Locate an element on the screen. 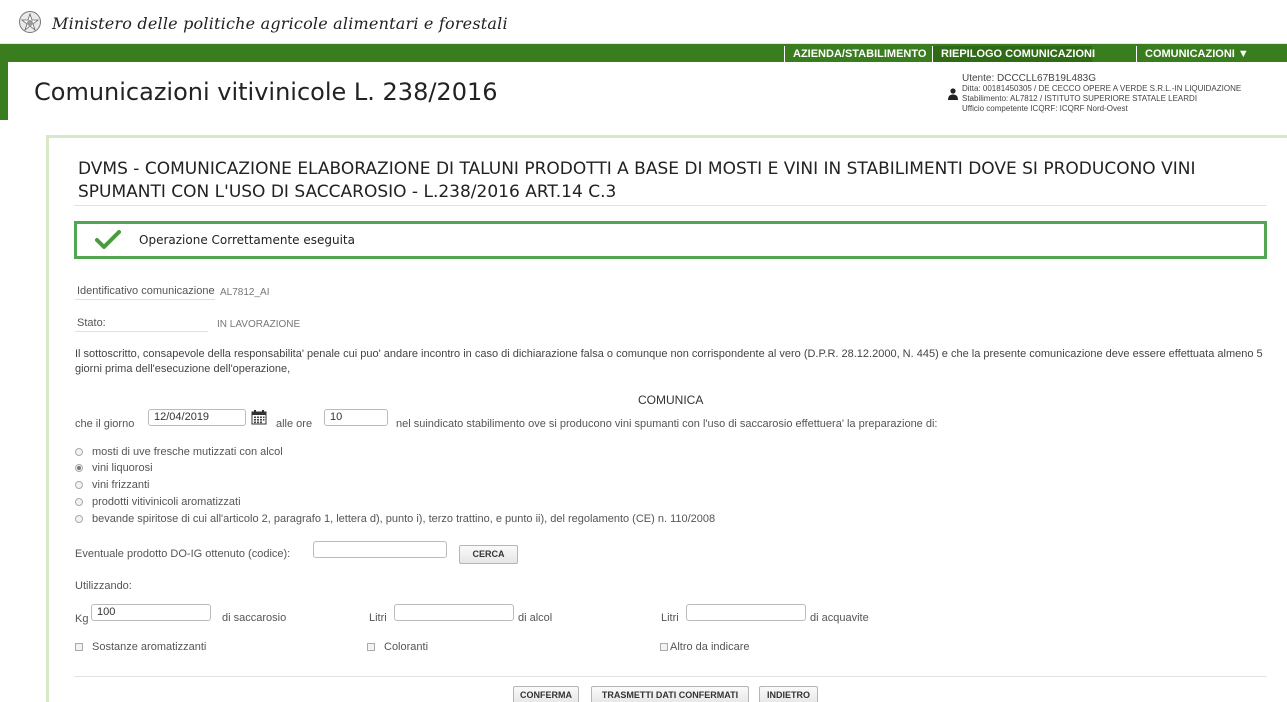 The height and width of the screenshot is (702, 1287). stato-value: IN LAVORAZIONE is located at coordinates (259, 324).